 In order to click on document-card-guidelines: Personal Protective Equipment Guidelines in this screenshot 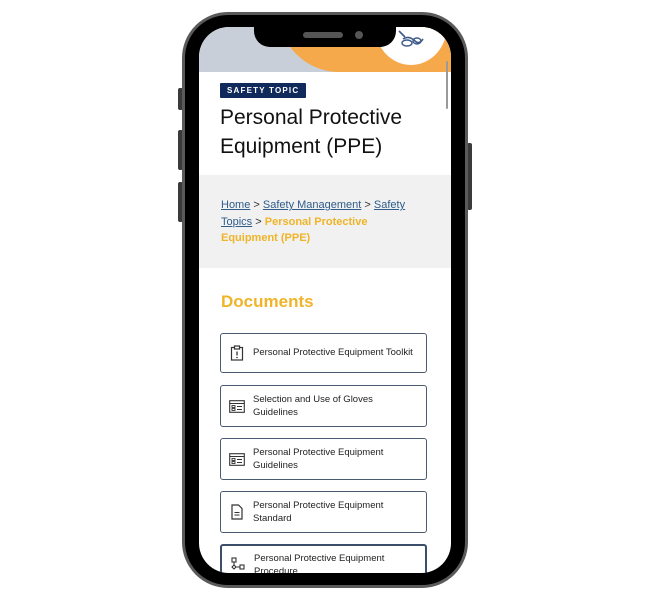, I will do `click(323, 459)`.